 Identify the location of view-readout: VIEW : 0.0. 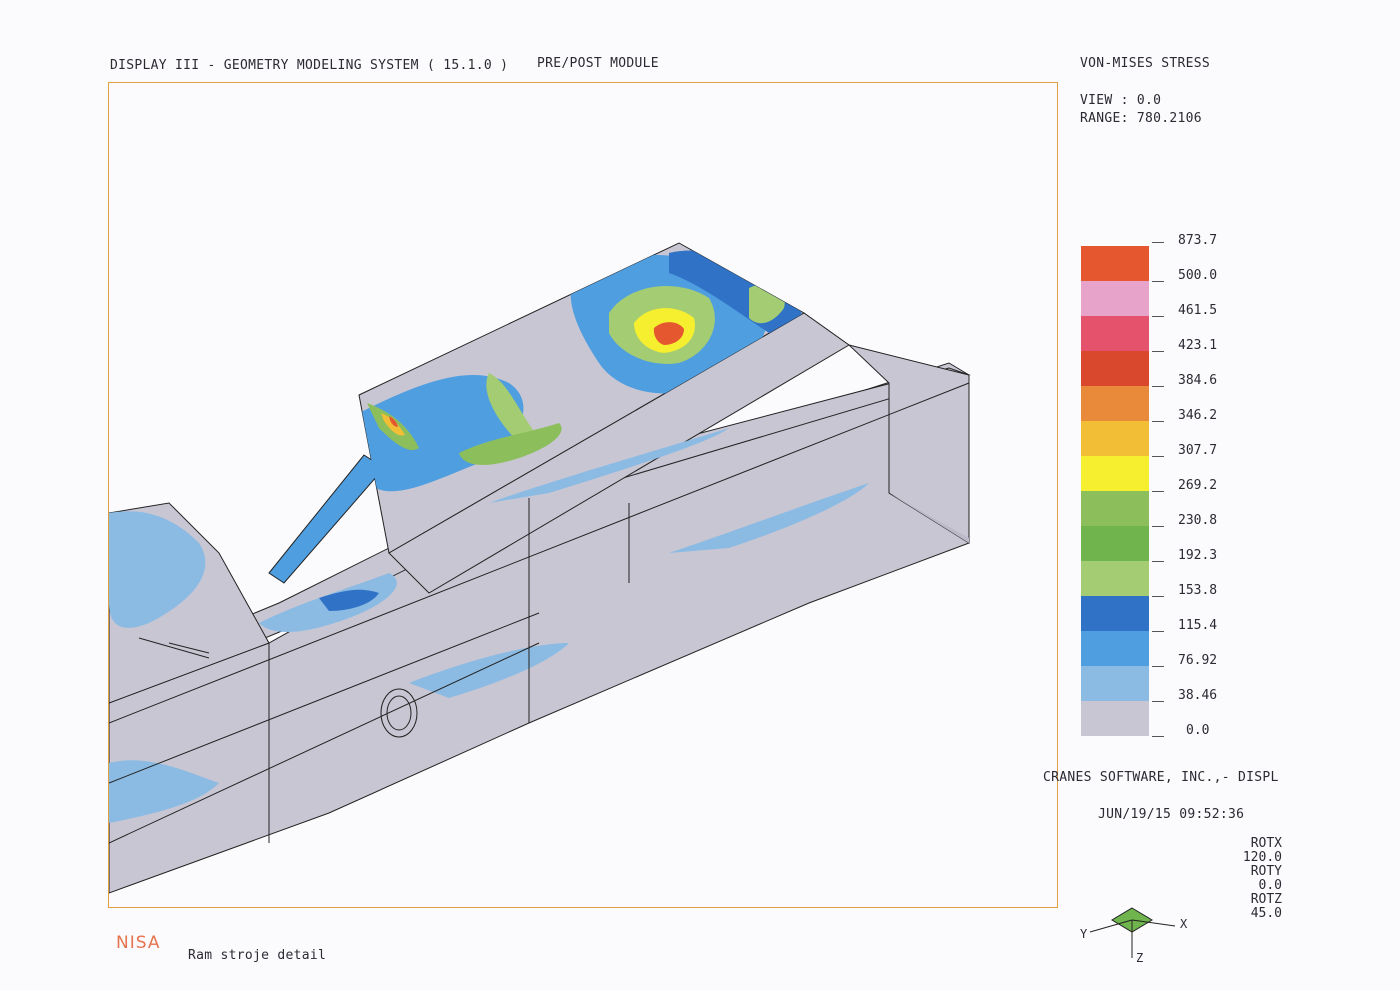
(1121, 100).